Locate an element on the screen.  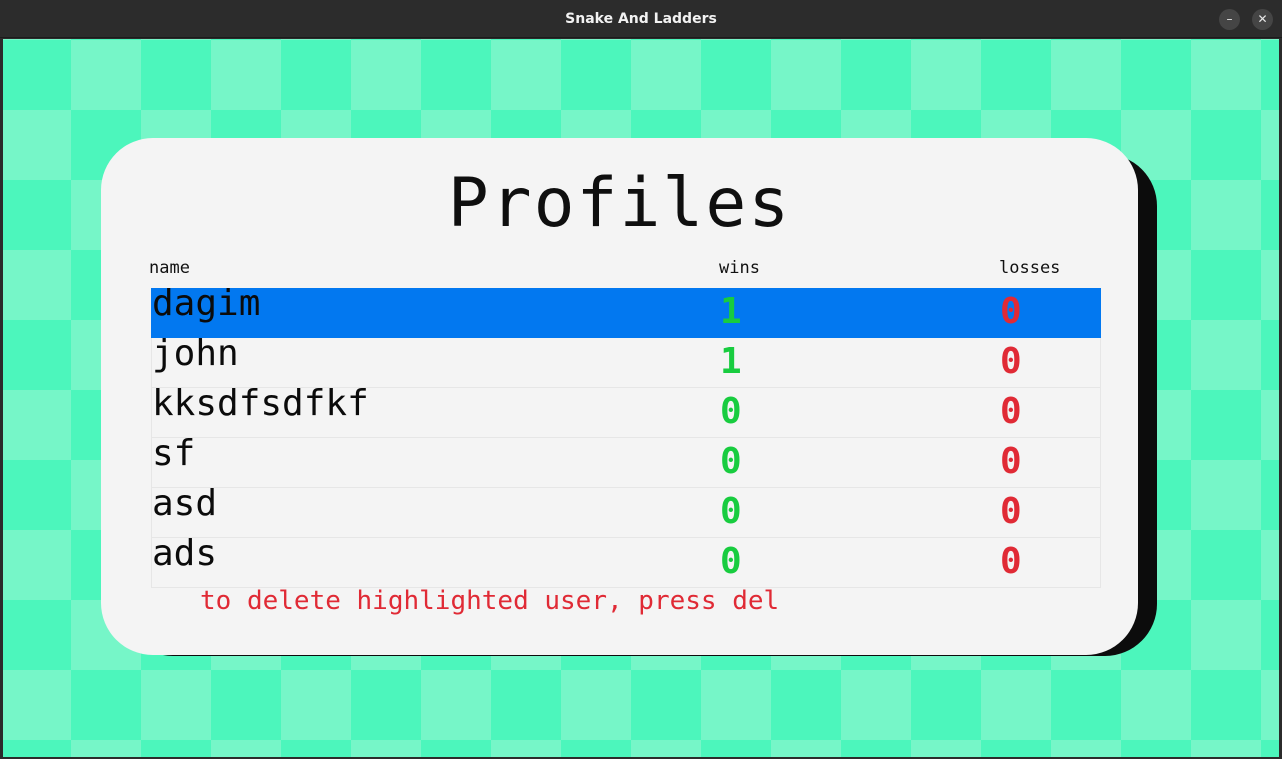
row-name: dagim is located at coordinates (206, 303).